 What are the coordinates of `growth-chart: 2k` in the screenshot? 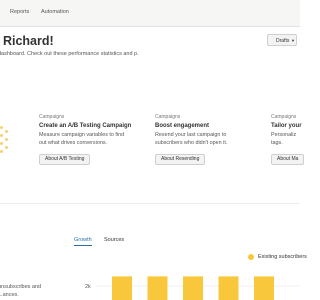 It's located at (192, 288).